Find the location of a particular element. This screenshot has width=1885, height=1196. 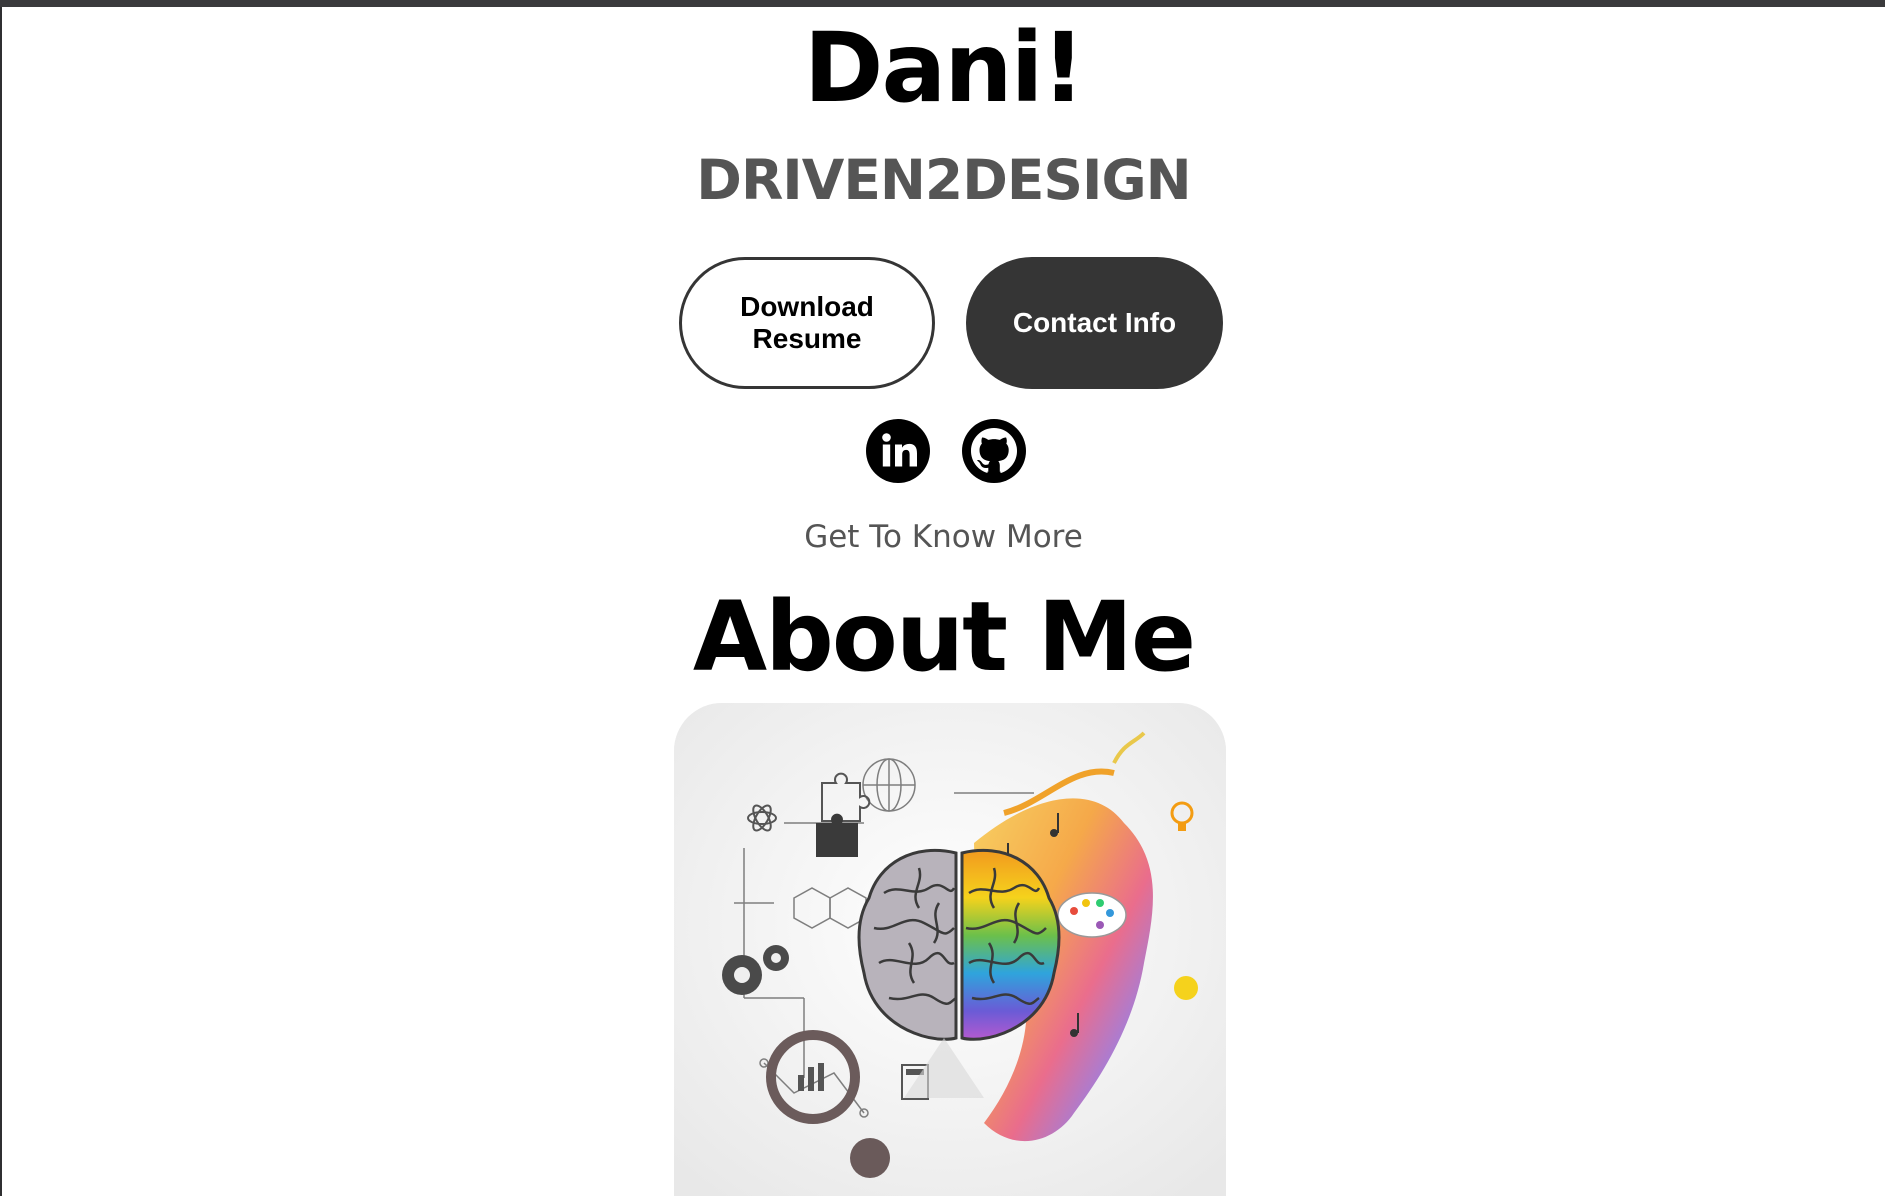

about-me-title: About Me is located at coordinates (944, 637).